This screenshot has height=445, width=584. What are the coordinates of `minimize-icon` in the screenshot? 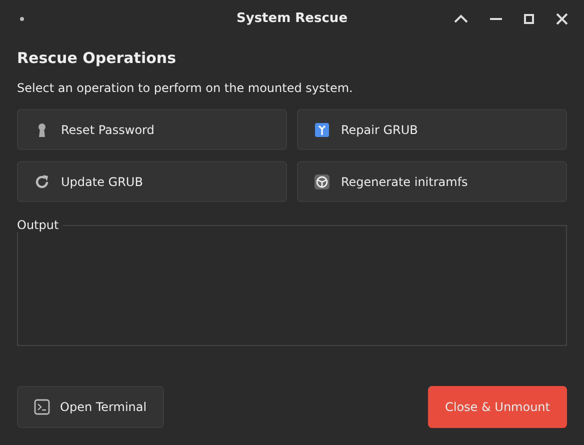 It's located at (496, 18).